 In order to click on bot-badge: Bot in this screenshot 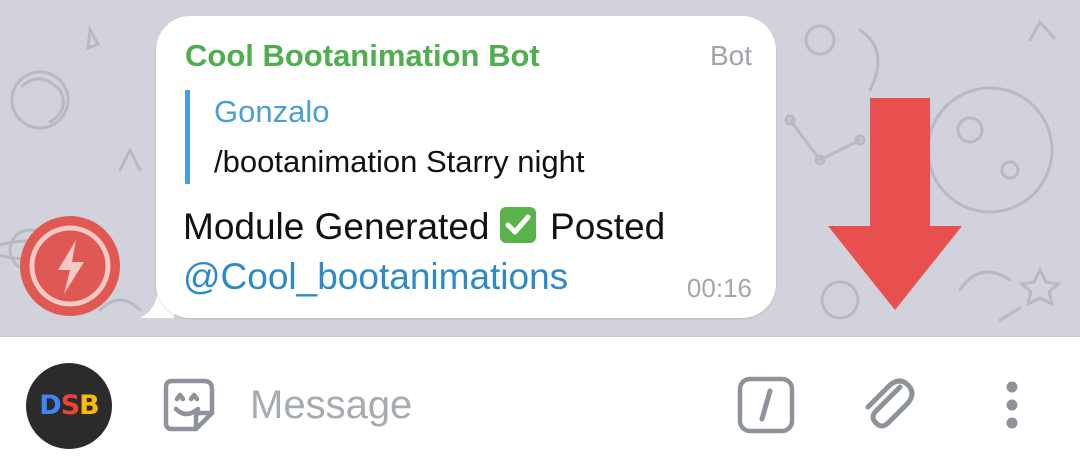, I will do `click(730, 55)`.